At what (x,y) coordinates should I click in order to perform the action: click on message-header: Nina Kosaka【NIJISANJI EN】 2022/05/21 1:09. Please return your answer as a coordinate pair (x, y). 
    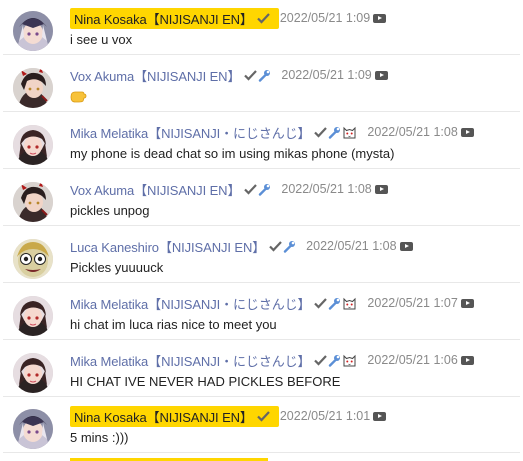
    Looking at the image, I should click on (228, 18).